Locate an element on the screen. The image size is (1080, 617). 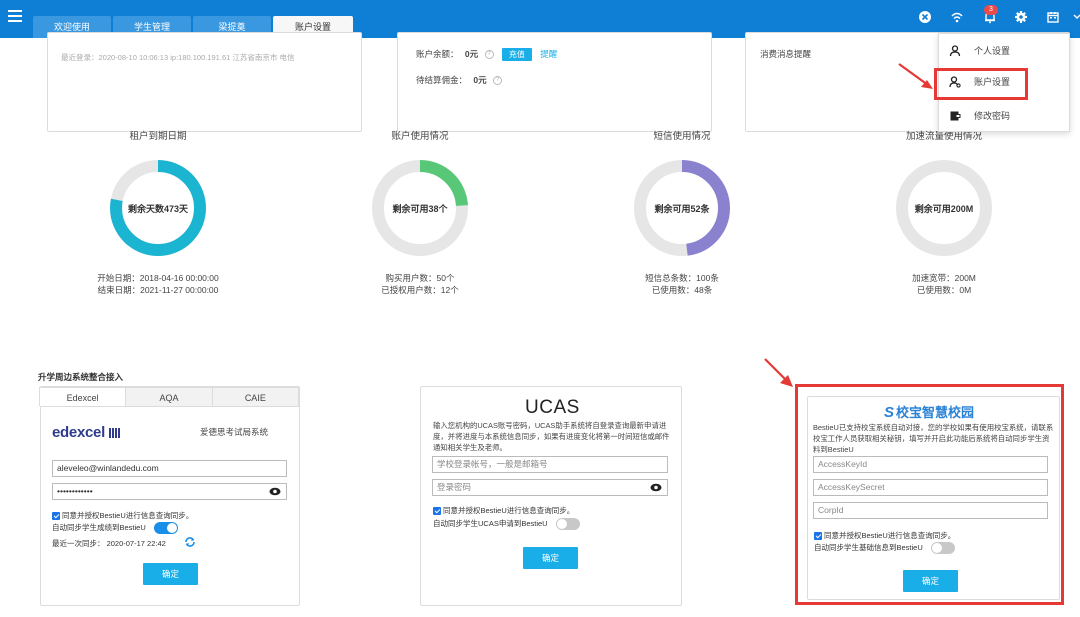
calendar-icon is located at coordinates (1053, 18).